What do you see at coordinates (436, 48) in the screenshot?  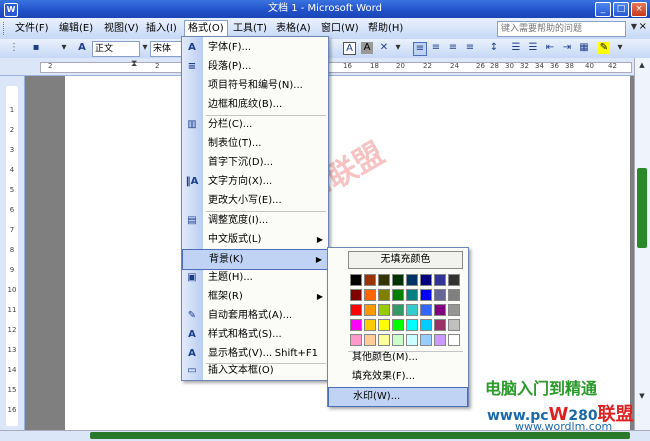 I see `align-center-icon: ≡` at bounding box center [436, 48].